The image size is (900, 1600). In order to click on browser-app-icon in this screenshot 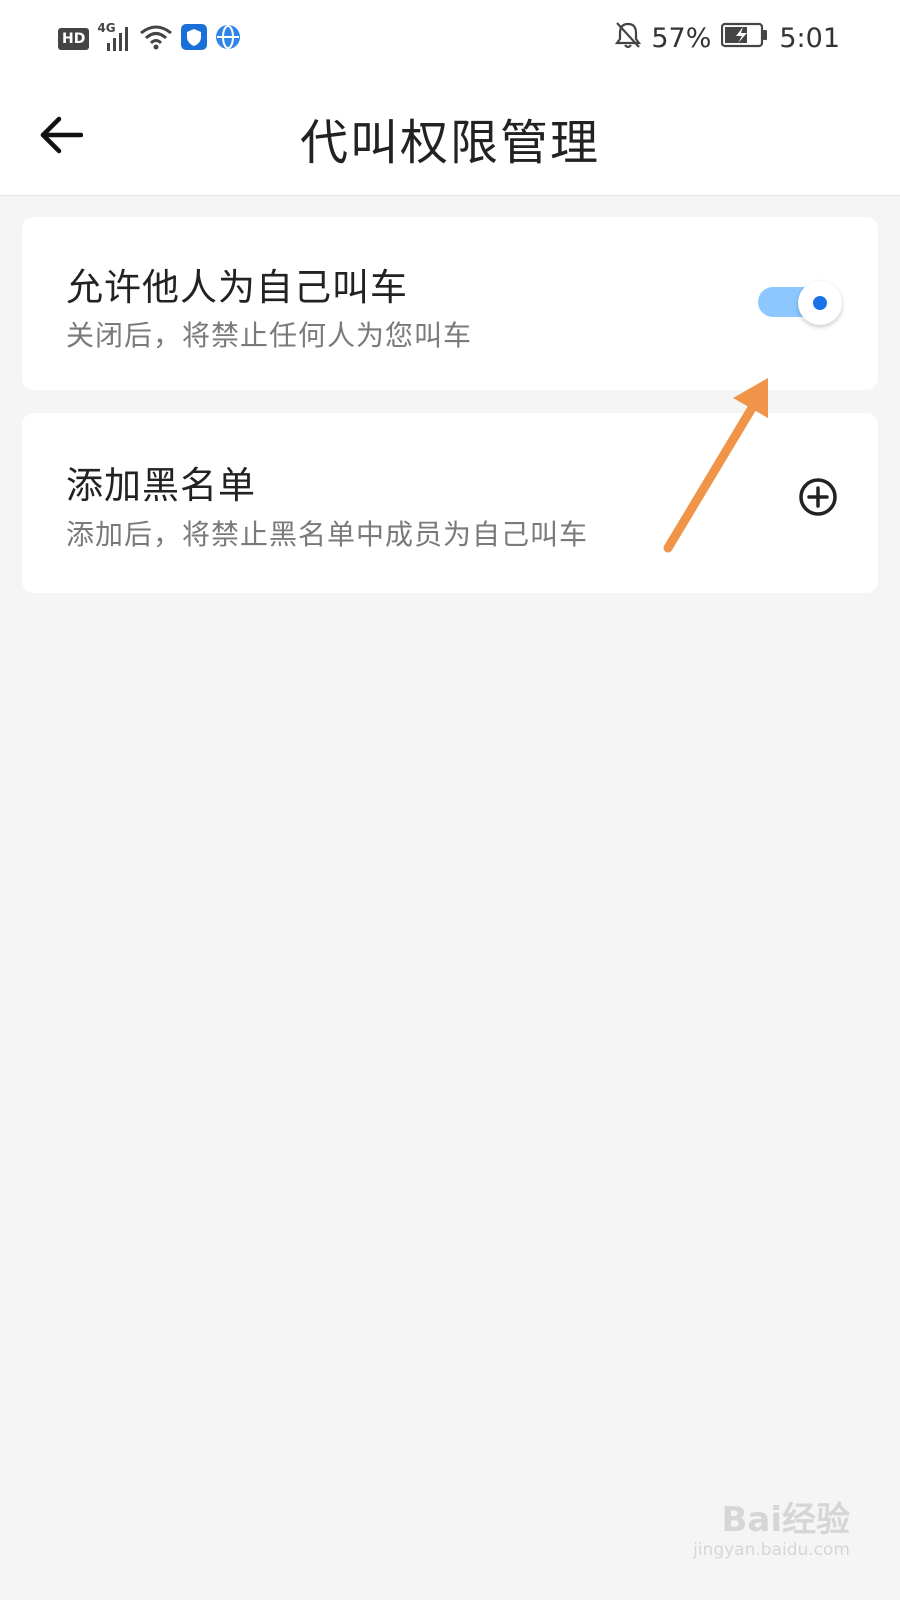, I will do `click(228, 39)`.